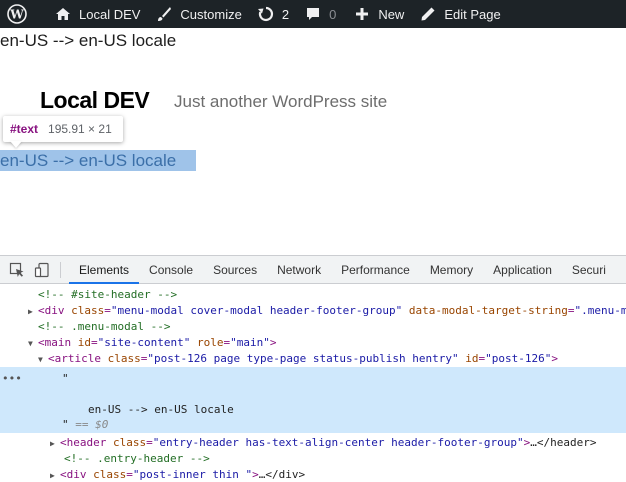 The height and width of the screenshot is (482, 626). Describe the element at coordinates (281, 101) in the screenshot. I see `site-description: Just another WordPress site` at that location.